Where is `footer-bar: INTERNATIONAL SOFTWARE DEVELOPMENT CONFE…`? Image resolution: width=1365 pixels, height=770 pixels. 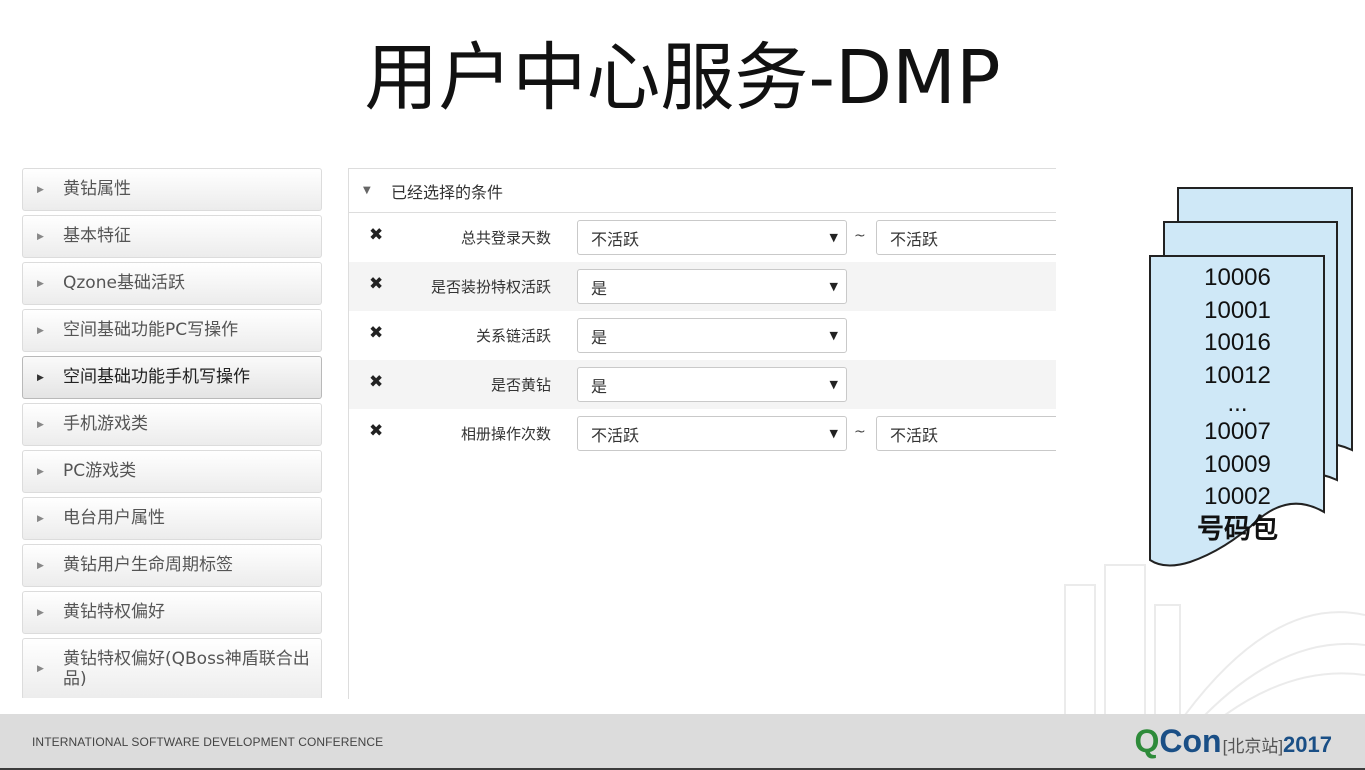
footer-bar: INTERNATIONAL SOFTWARE DEVELOPMENT CONFE… is located at coordinates (682, 742).